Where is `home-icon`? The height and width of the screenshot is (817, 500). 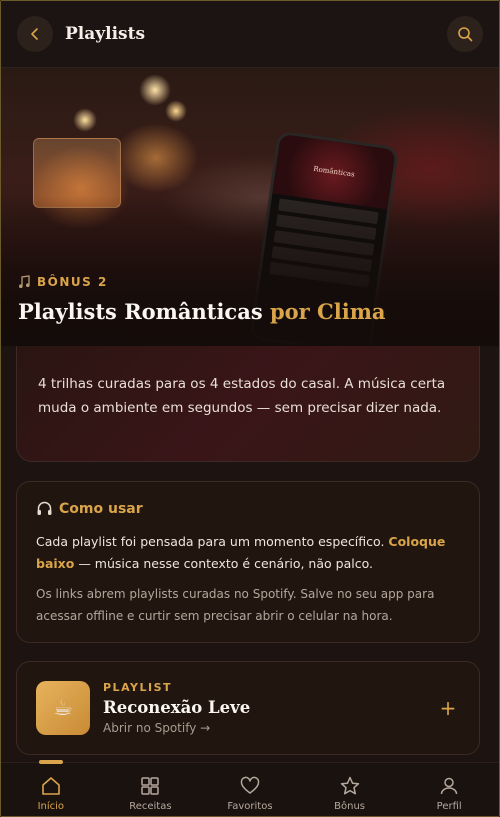
home-icon is located at coordinates (50, 786).